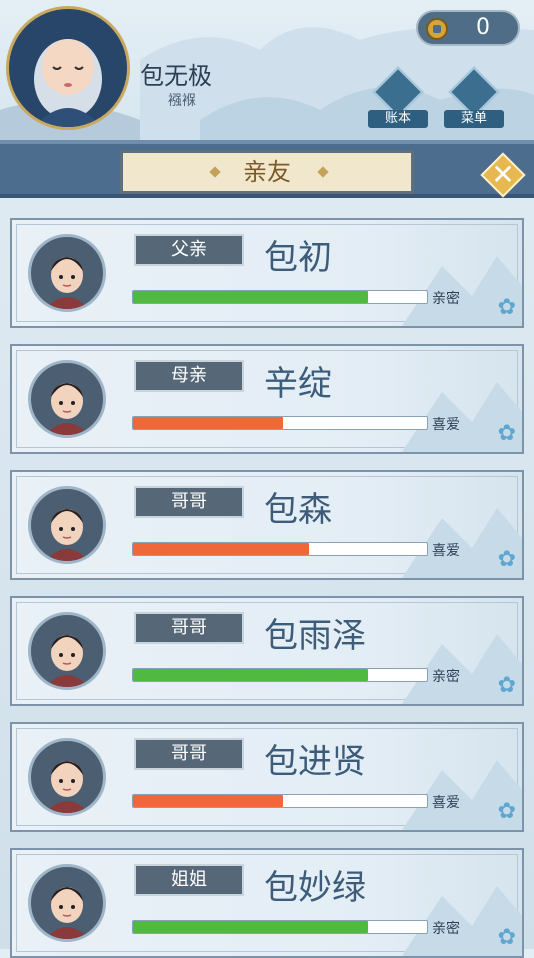  What do you see at coordinates (176, 76) in the screenshot?
I see `player-name: 包无极` at bounding box center [176, 76].